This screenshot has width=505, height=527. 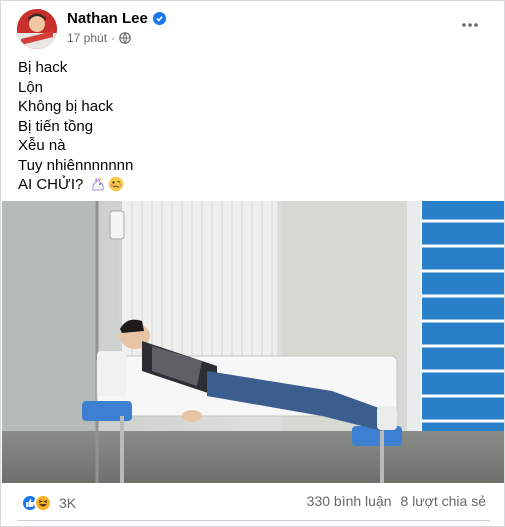 I want to click on post-meta: 17 phút ·, so click(x=99, y=38).